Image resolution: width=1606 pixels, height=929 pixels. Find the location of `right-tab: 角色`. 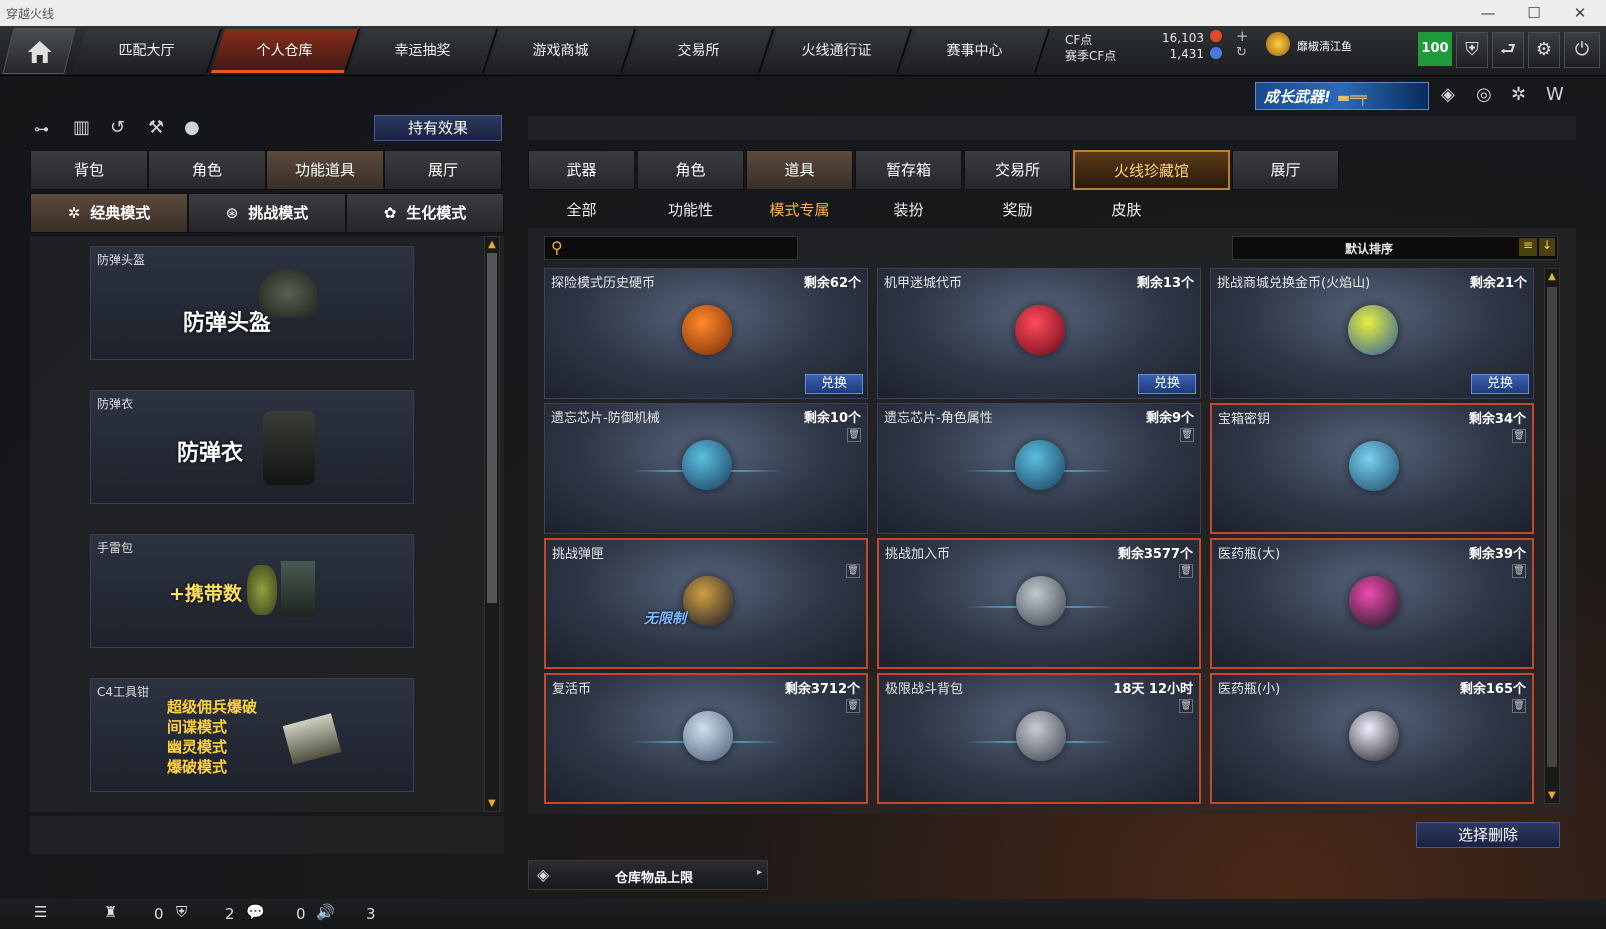

right-tab: 角色 is located at coordinates (690, 170).